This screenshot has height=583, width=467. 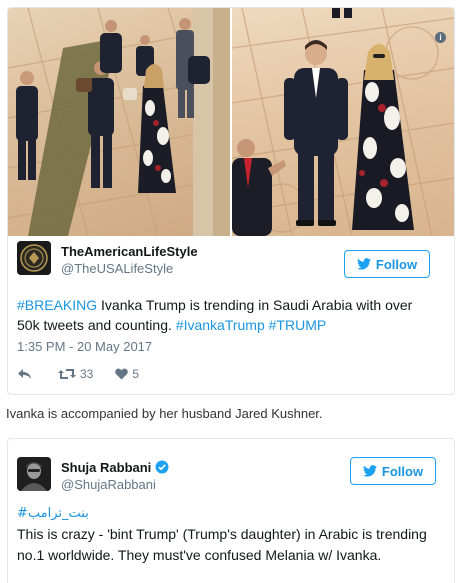 I want to click on verified-badge-icon, so click(x=162, y=467).